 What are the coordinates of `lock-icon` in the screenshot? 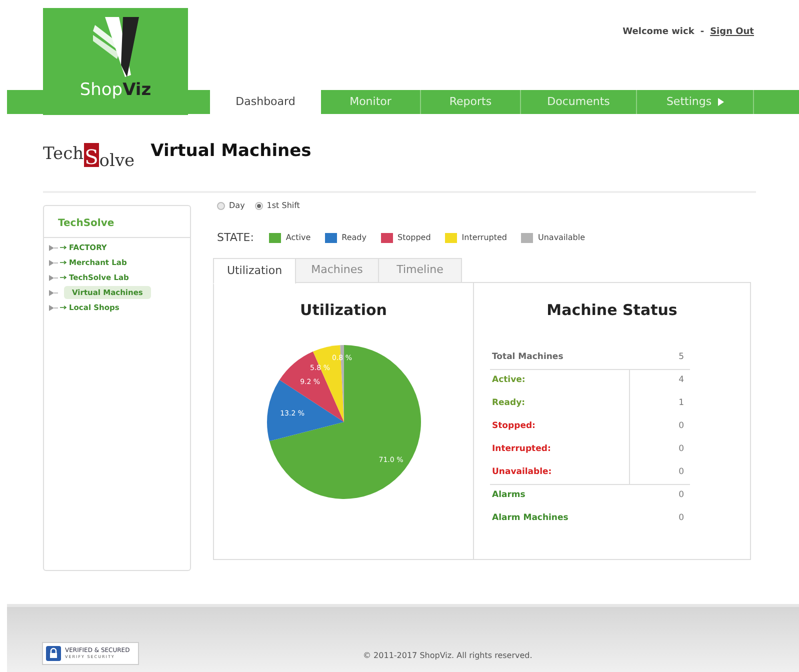 It's located at (53, 653).